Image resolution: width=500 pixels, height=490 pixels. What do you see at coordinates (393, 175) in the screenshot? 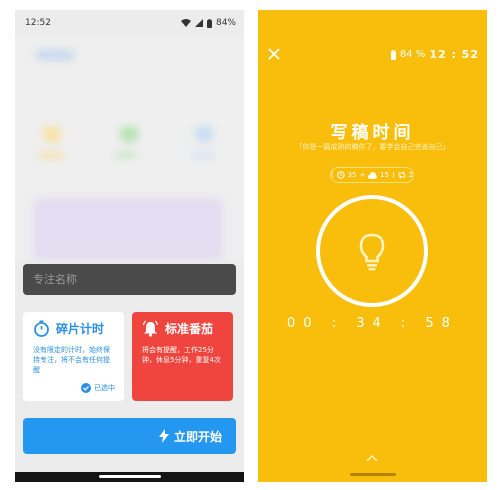
I see `chip-close-paren: )` at bounding box center [393, 175].